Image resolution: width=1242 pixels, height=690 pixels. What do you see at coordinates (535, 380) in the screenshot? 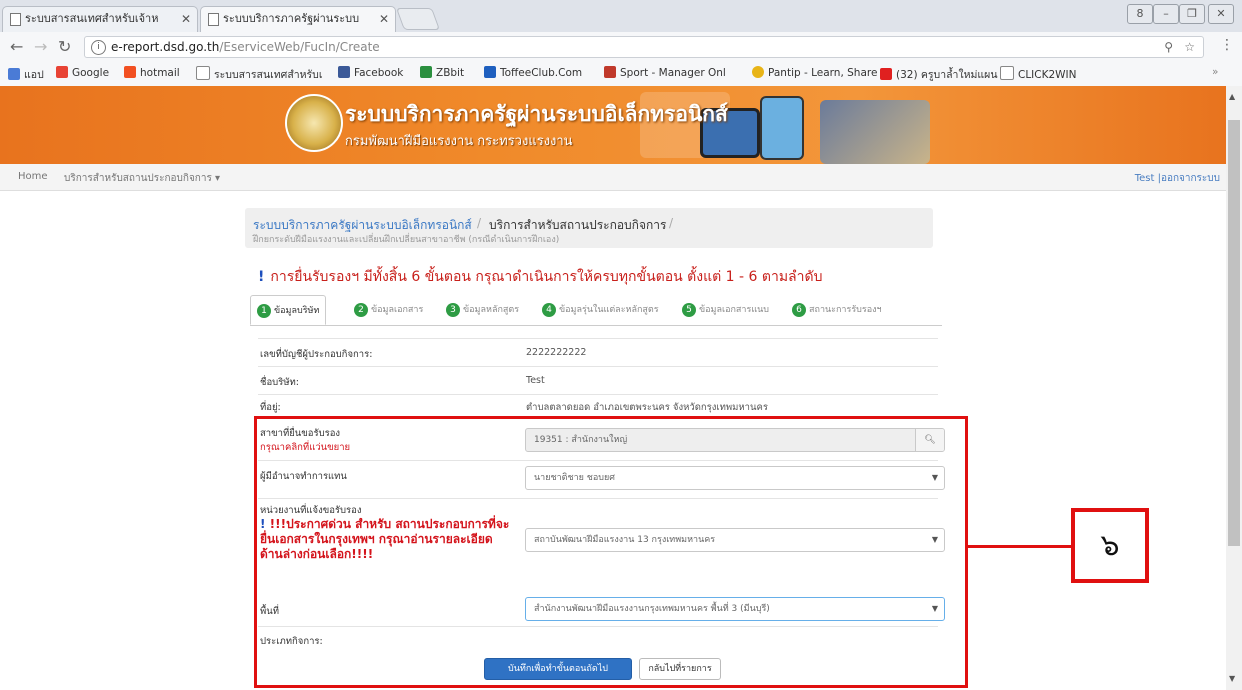
I see `company-value: Test` at bounding box center [535, 380].